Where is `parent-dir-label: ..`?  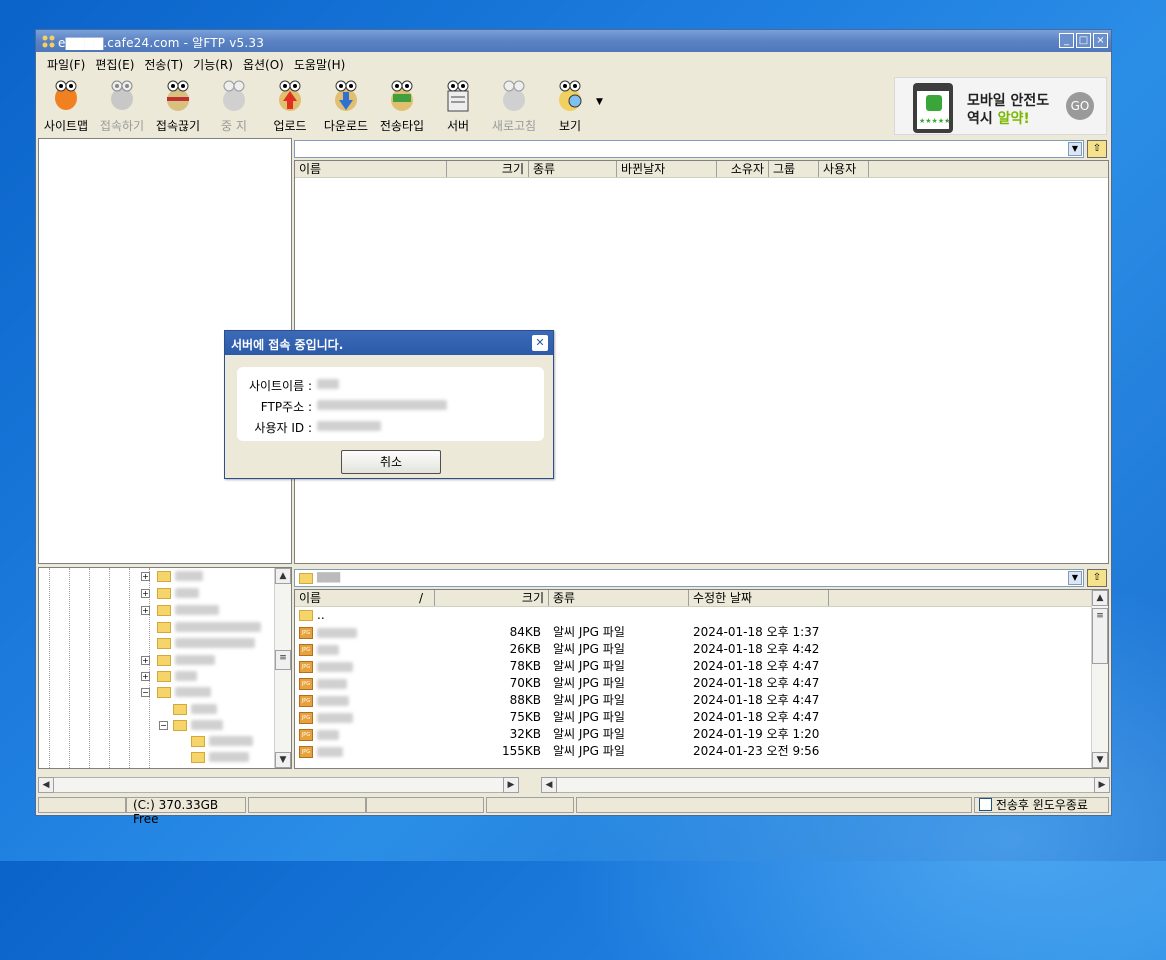
parent-dir-label: .. is located at coordinates (321, 615).